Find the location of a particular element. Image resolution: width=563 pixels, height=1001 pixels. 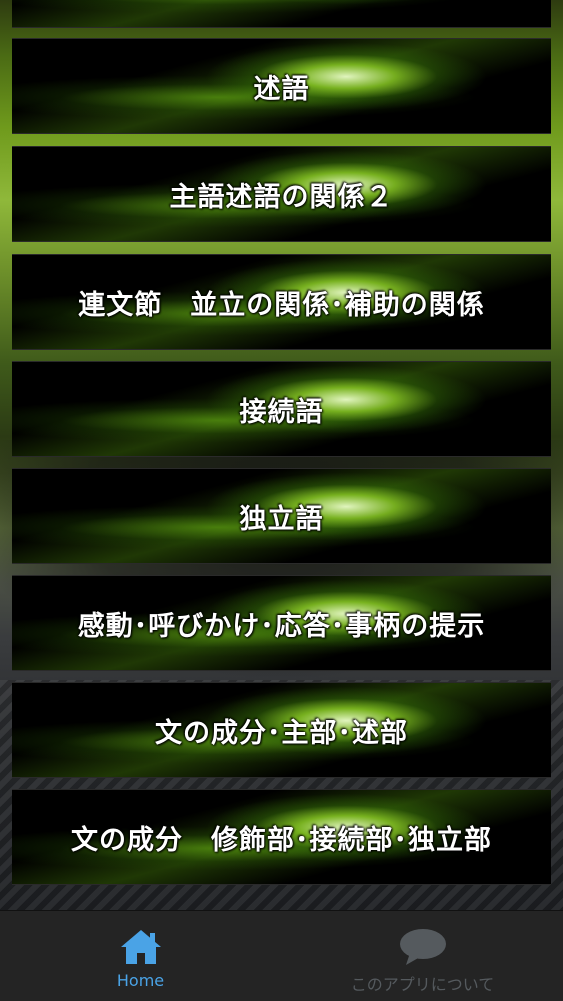

menu-item-bun-no-seibun-1: 文の成分･主部･述部 is located at coordinates (281, 730).